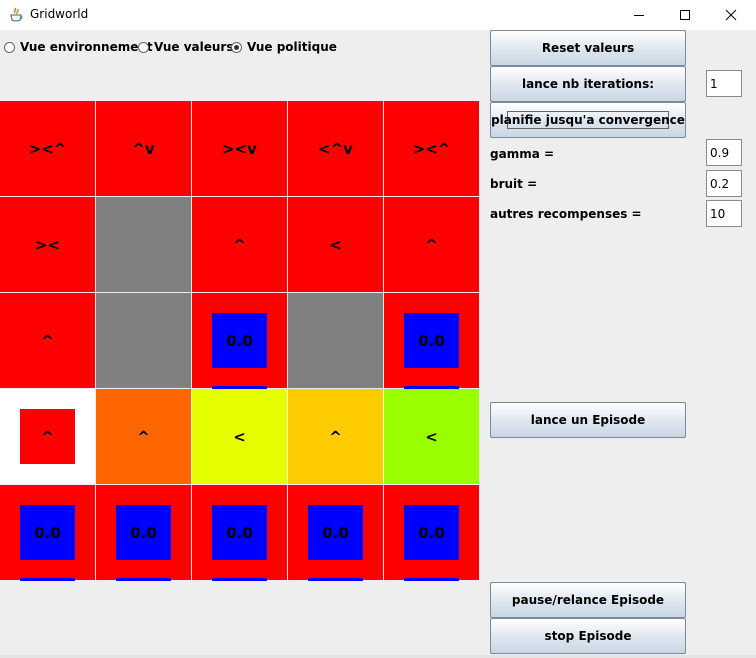 Image resolution: width=756 pixels, height=658 pixels. I want to click on noise-input, so click(724, 183).